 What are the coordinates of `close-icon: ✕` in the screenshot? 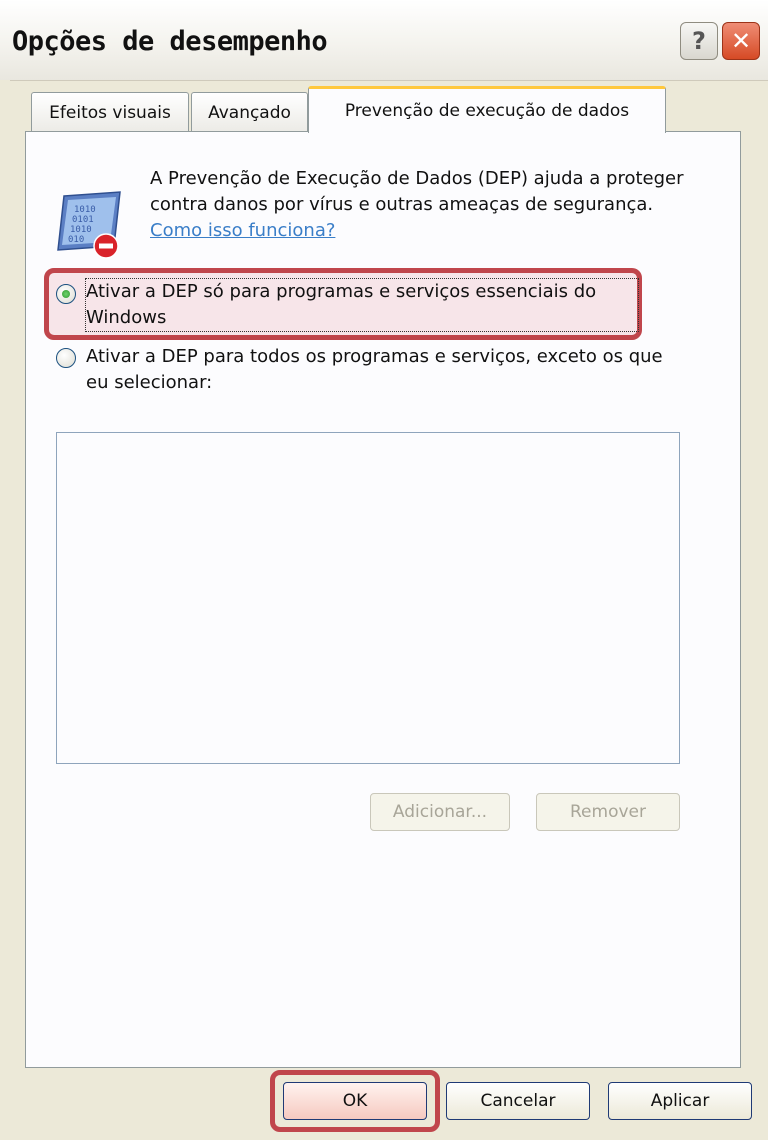 It's located at (741, 41).